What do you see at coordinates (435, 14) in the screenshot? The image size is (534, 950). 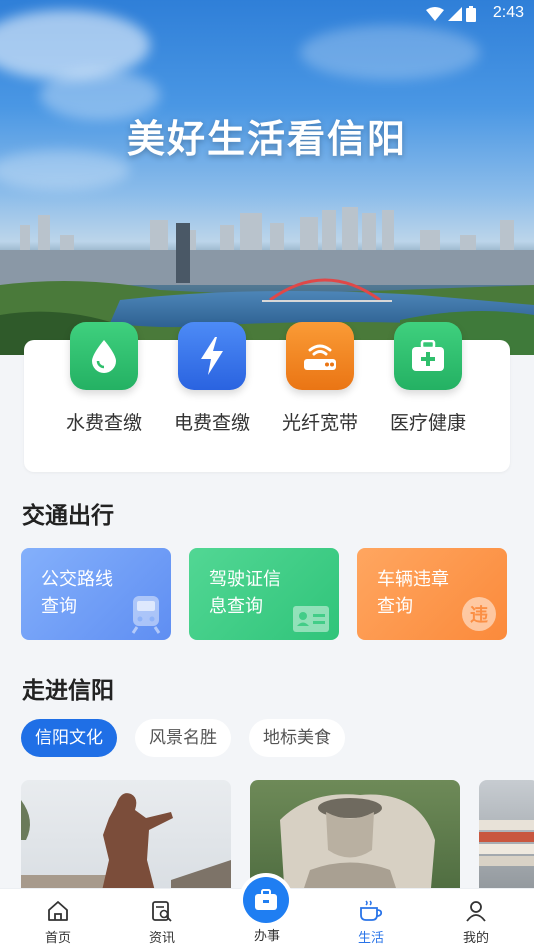 I see `wifi-icon` at bounding box center [435, 14].